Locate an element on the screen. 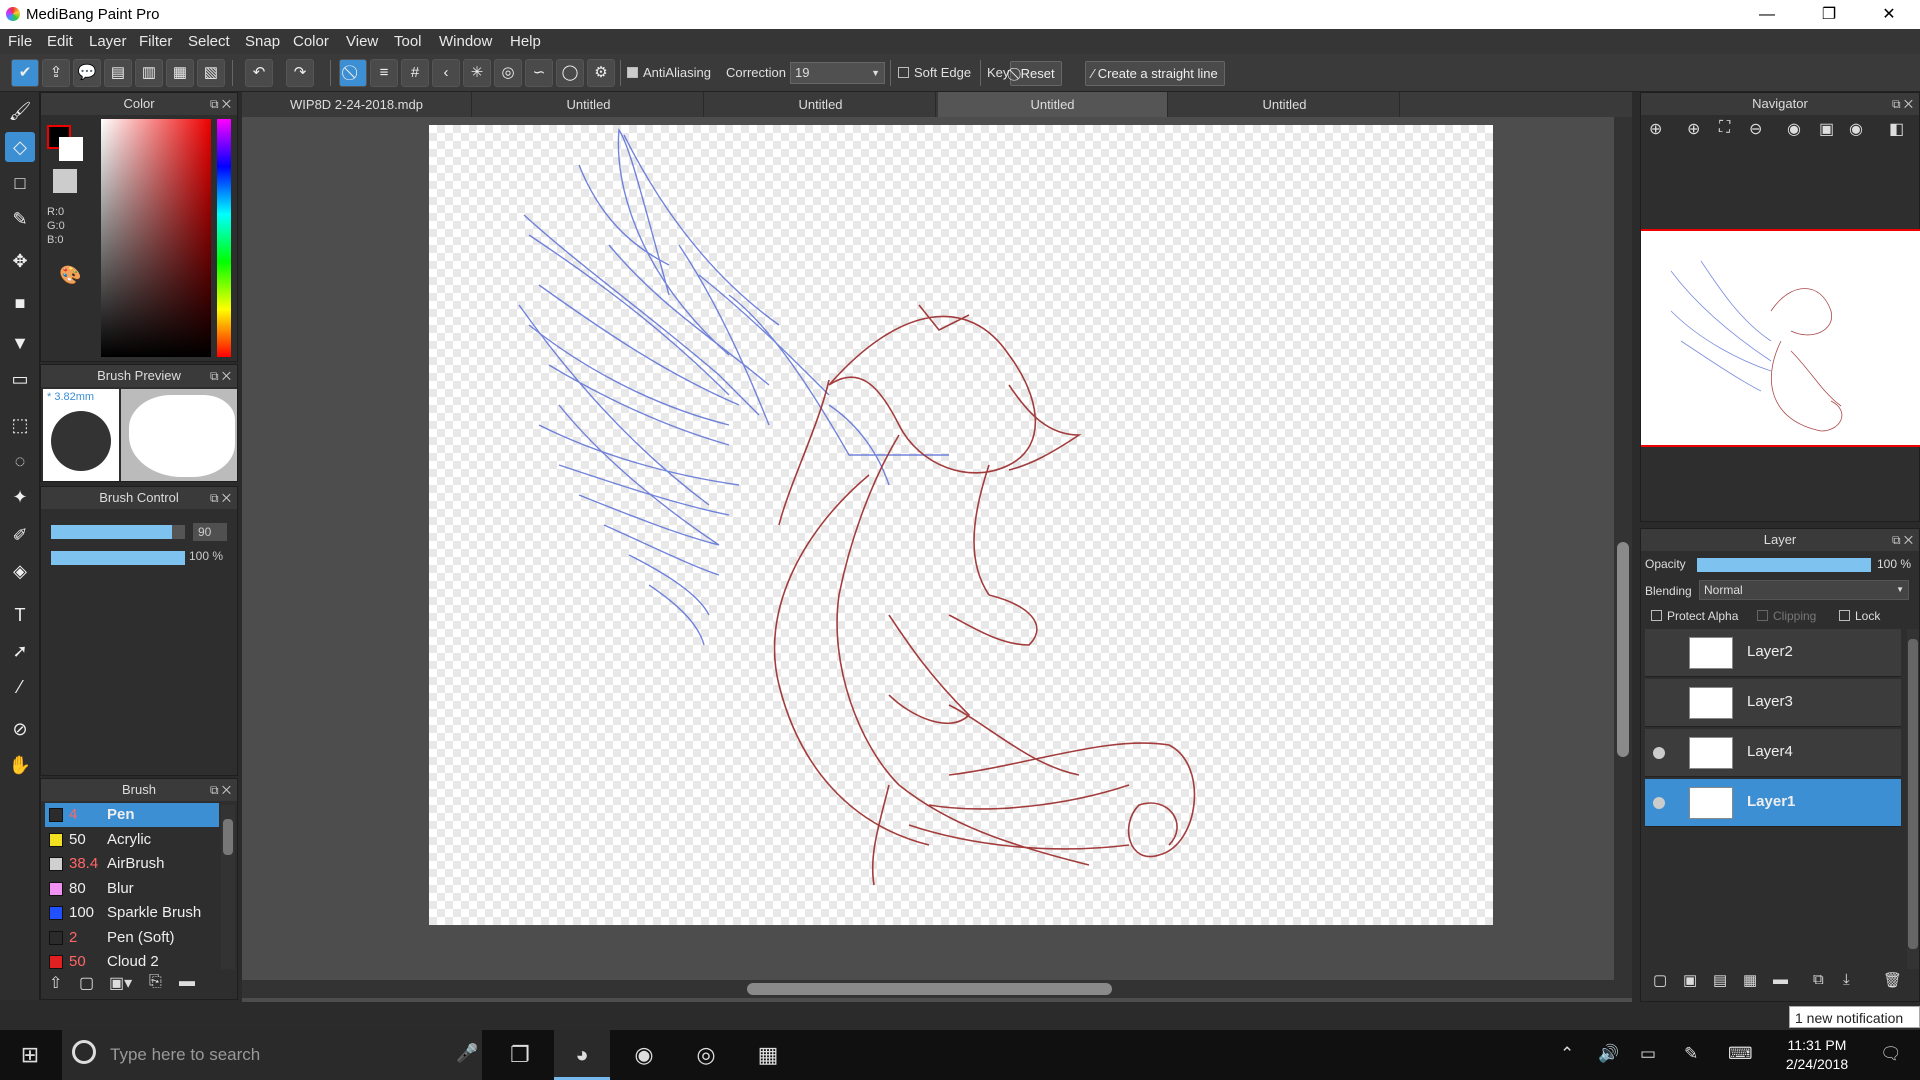 The width and height of the screenshot is (1920, 1080). select-pen-icon: ✐ is located at coordinates (20, 535).